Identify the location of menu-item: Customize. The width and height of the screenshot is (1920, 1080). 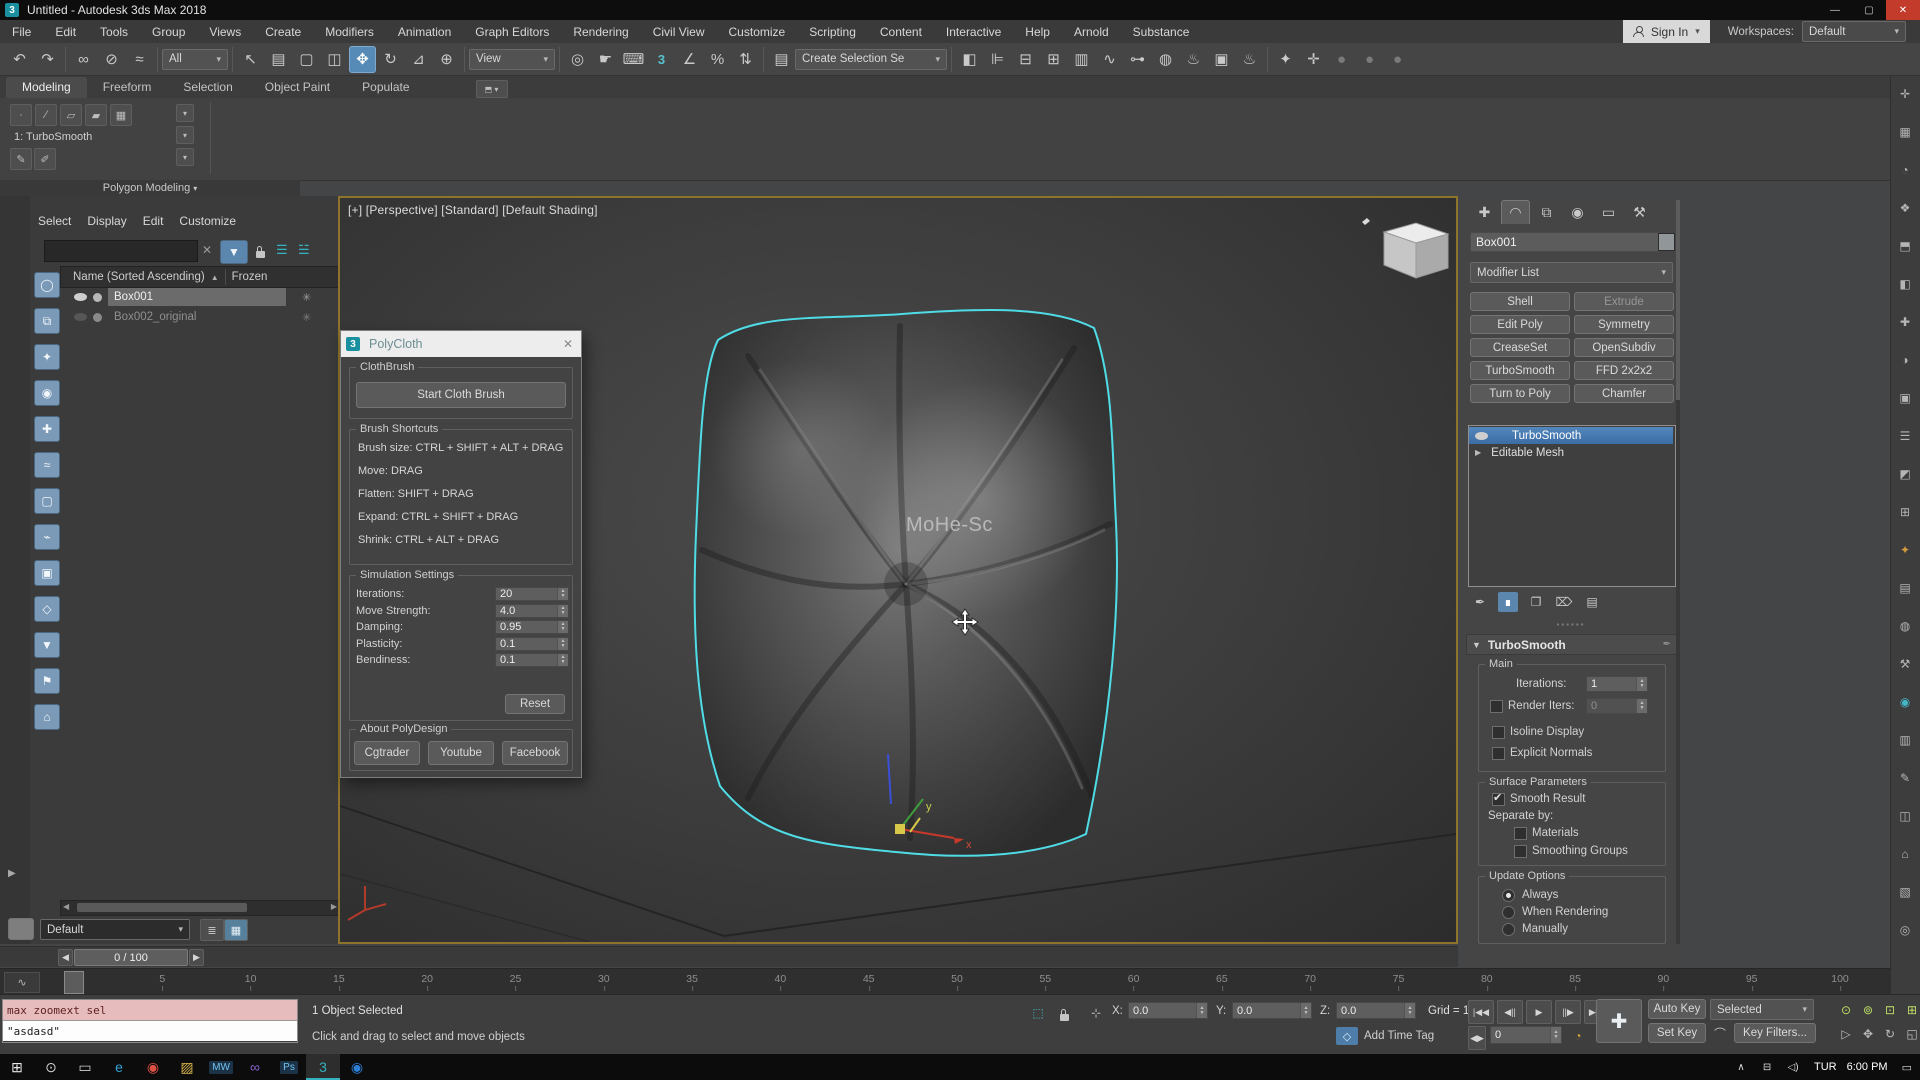
(757, 31).